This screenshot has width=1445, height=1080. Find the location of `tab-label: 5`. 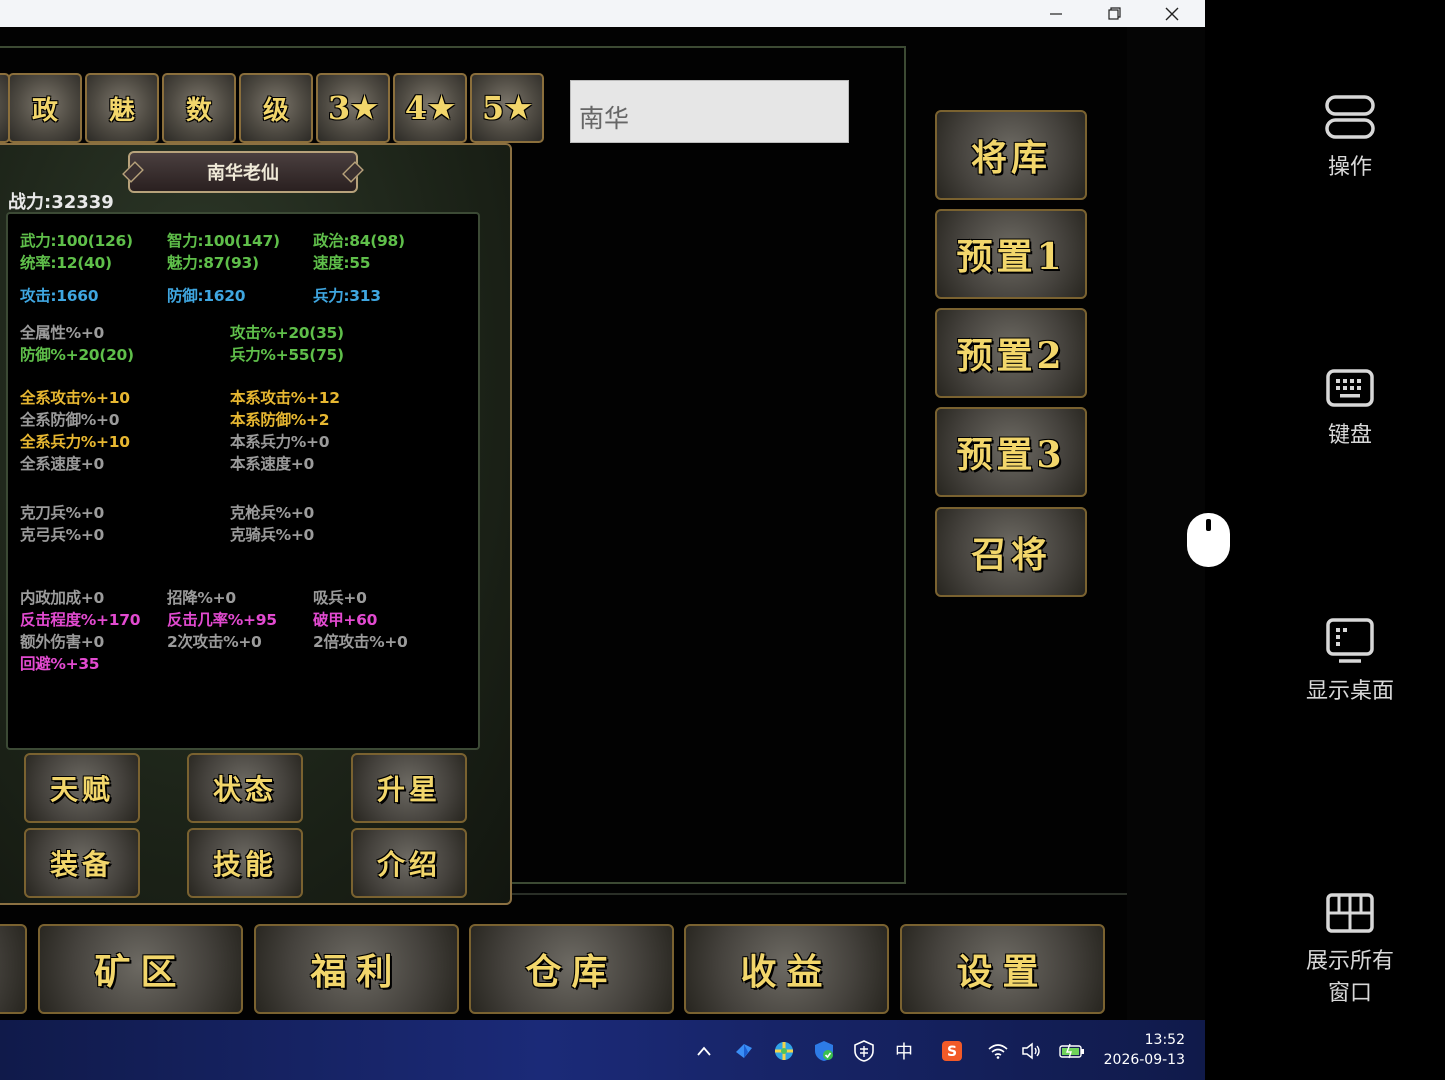

tab-label: 5 is located at coordinates (493, 108).